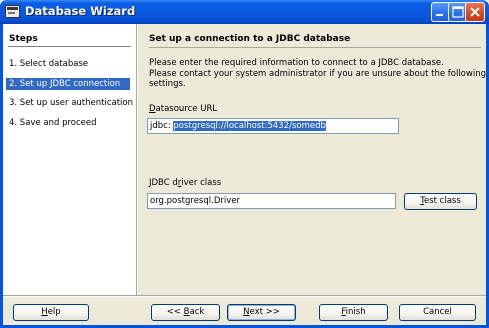 This screenshot has height=328, width=489. Describe the element at coordinates (440, 201) in the screenshot. I see `test-class-button: Test class` at that location.